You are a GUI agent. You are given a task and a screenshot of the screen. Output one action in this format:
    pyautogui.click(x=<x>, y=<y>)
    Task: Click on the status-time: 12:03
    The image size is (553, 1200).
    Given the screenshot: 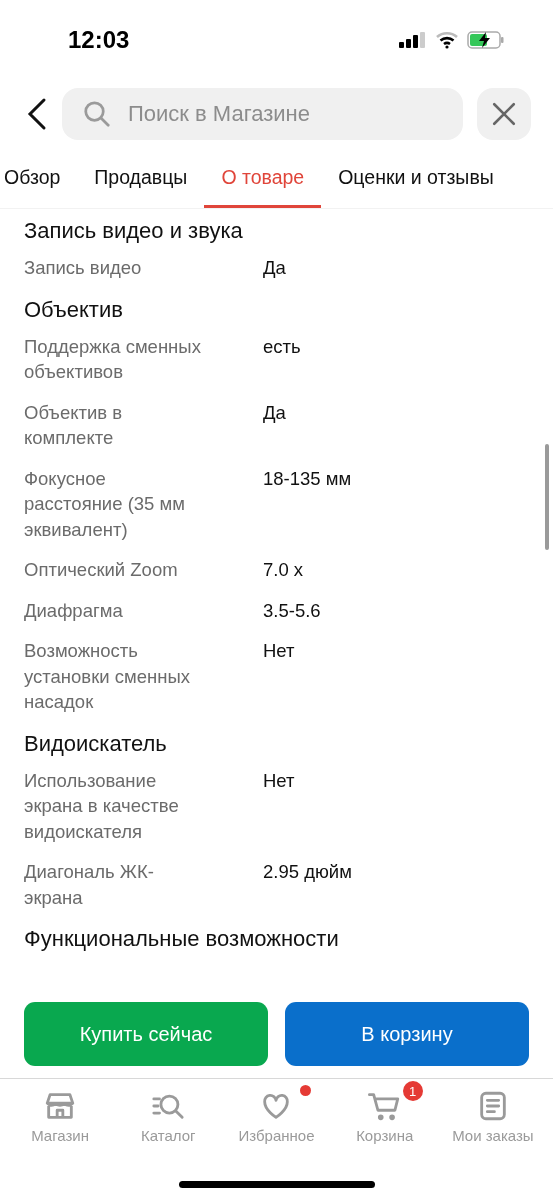 What is the action you would take?
    pyautogui.click(x=99, y=40)
    